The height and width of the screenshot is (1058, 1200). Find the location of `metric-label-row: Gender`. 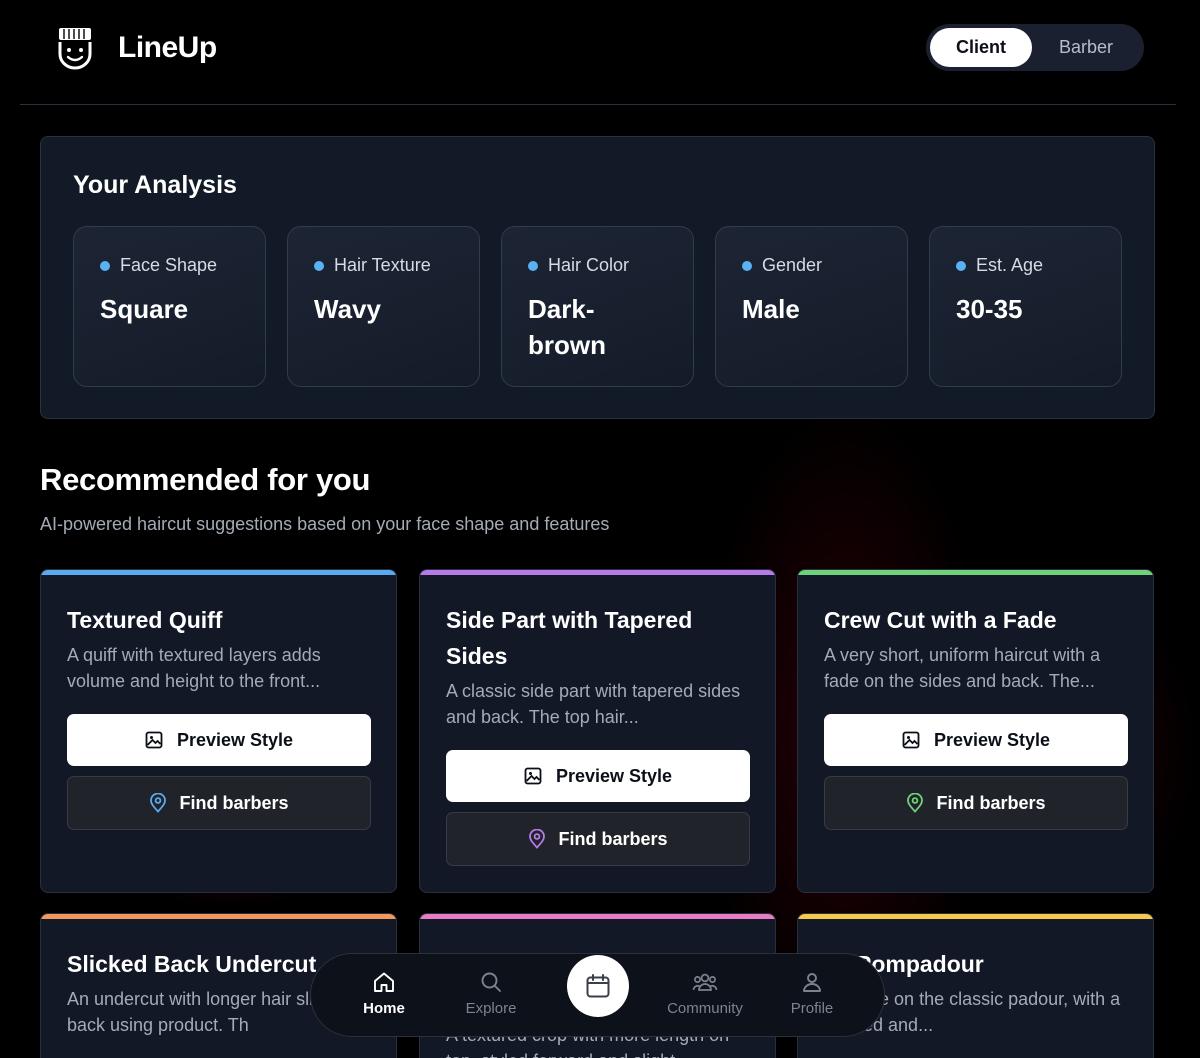

metric-label-row: Gender is located at coordinates (782, 265).